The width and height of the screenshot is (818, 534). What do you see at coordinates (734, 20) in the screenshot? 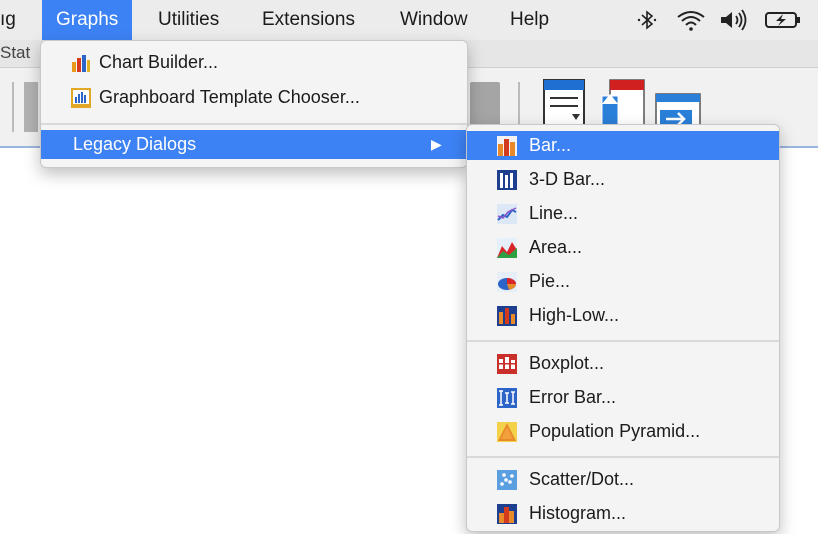
I see `volume-icon` at bounding box center [734, 20].